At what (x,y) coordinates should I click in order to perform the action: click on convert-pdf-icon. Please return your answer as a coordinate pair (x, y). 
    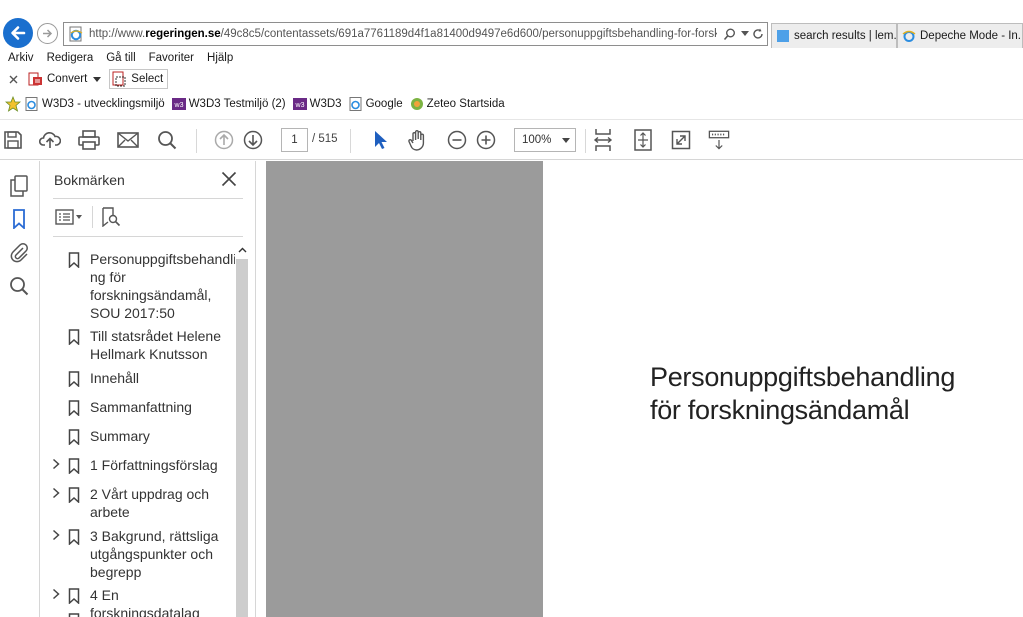
    Looking at the image, I should click on (35, 79).